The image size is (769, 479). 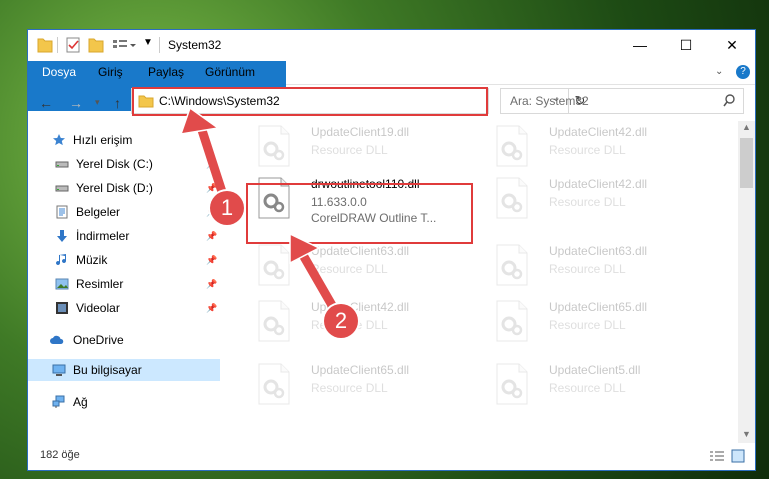 I want to click on step-2-badge: 2, so click(x=341, y=321).